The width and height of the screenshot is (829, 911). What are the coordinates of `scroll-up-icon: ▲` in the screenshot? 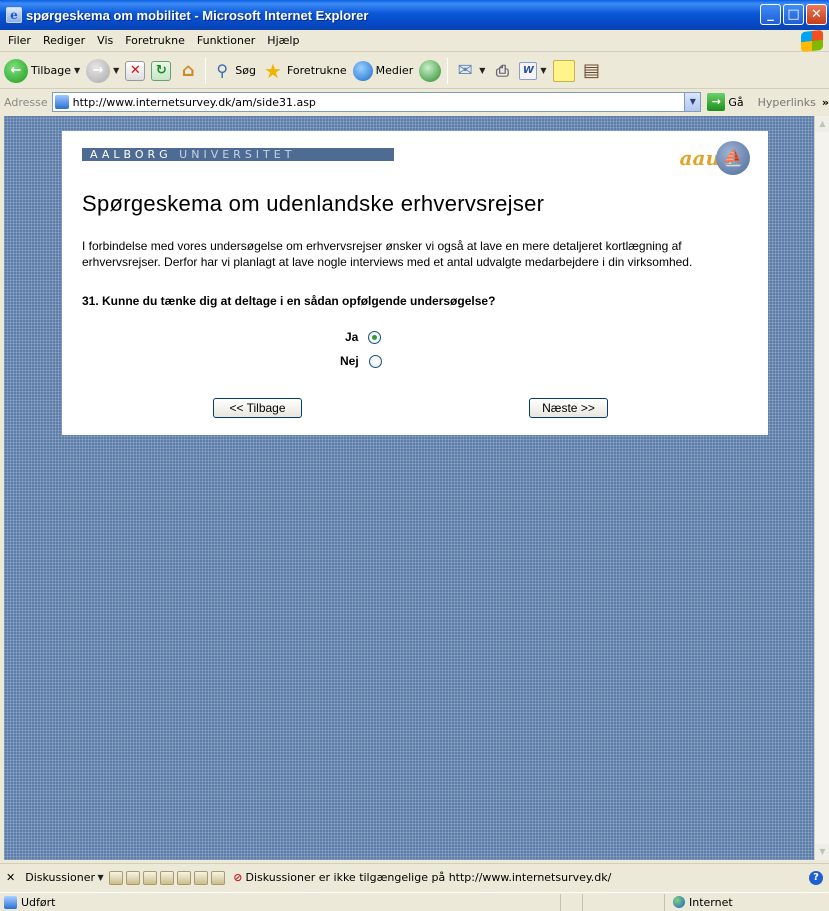 It's located at (822, 124).